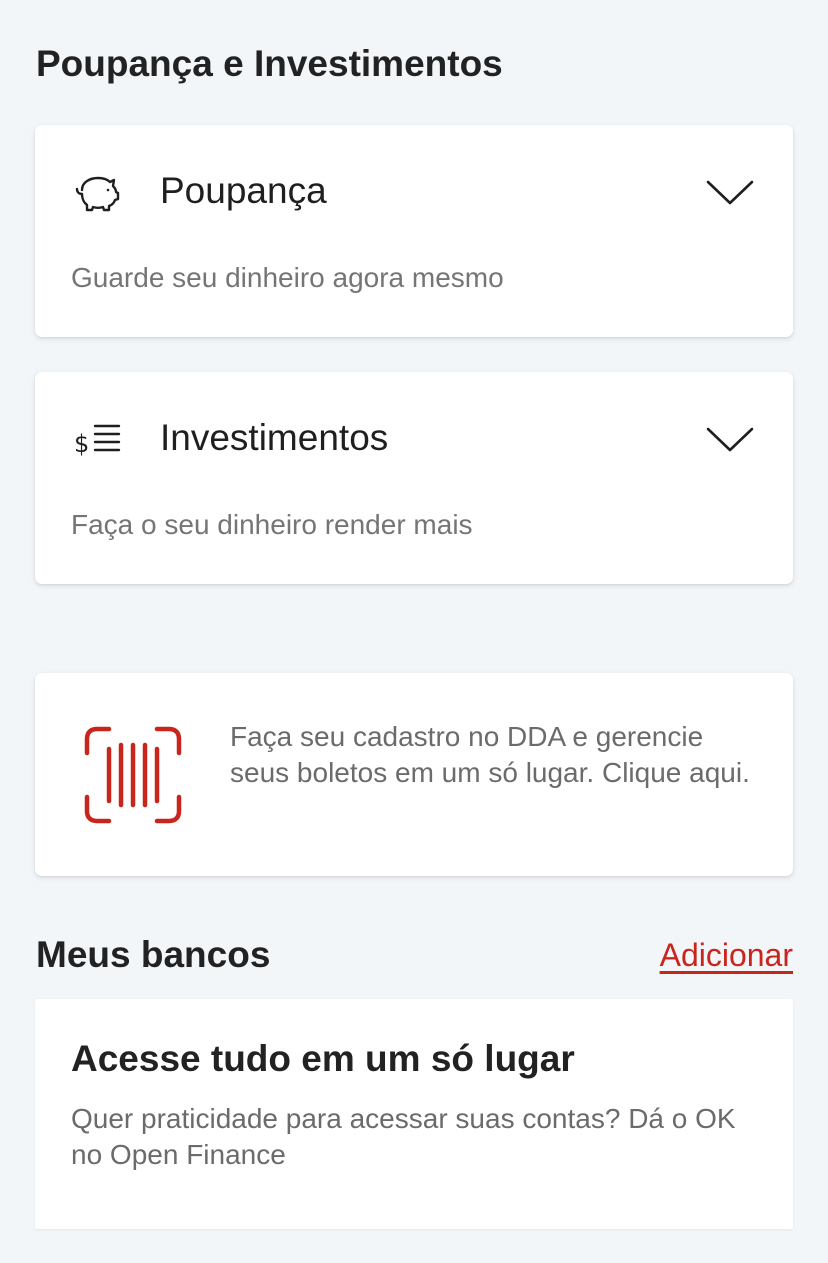  What do you see at coordinates (287, 277) in the screenshot?
I see `card-subtitle: Guarde seu dinheiro agora mesmo` at bounding box center [287, 277].